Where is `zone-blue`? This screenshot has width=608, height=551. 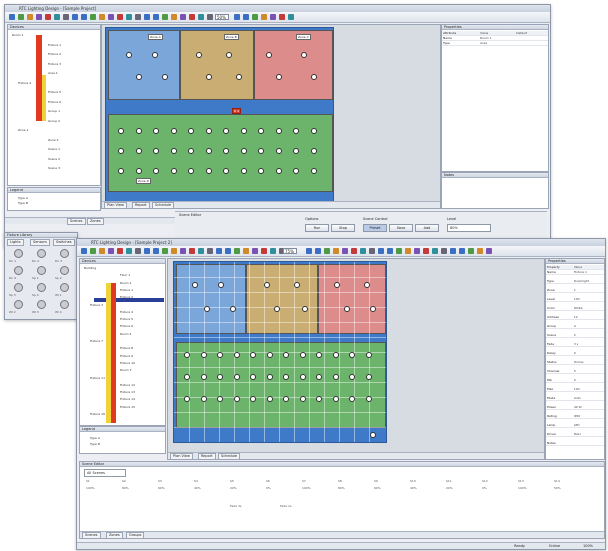
zone-blue is located at coordinates (211, 299).